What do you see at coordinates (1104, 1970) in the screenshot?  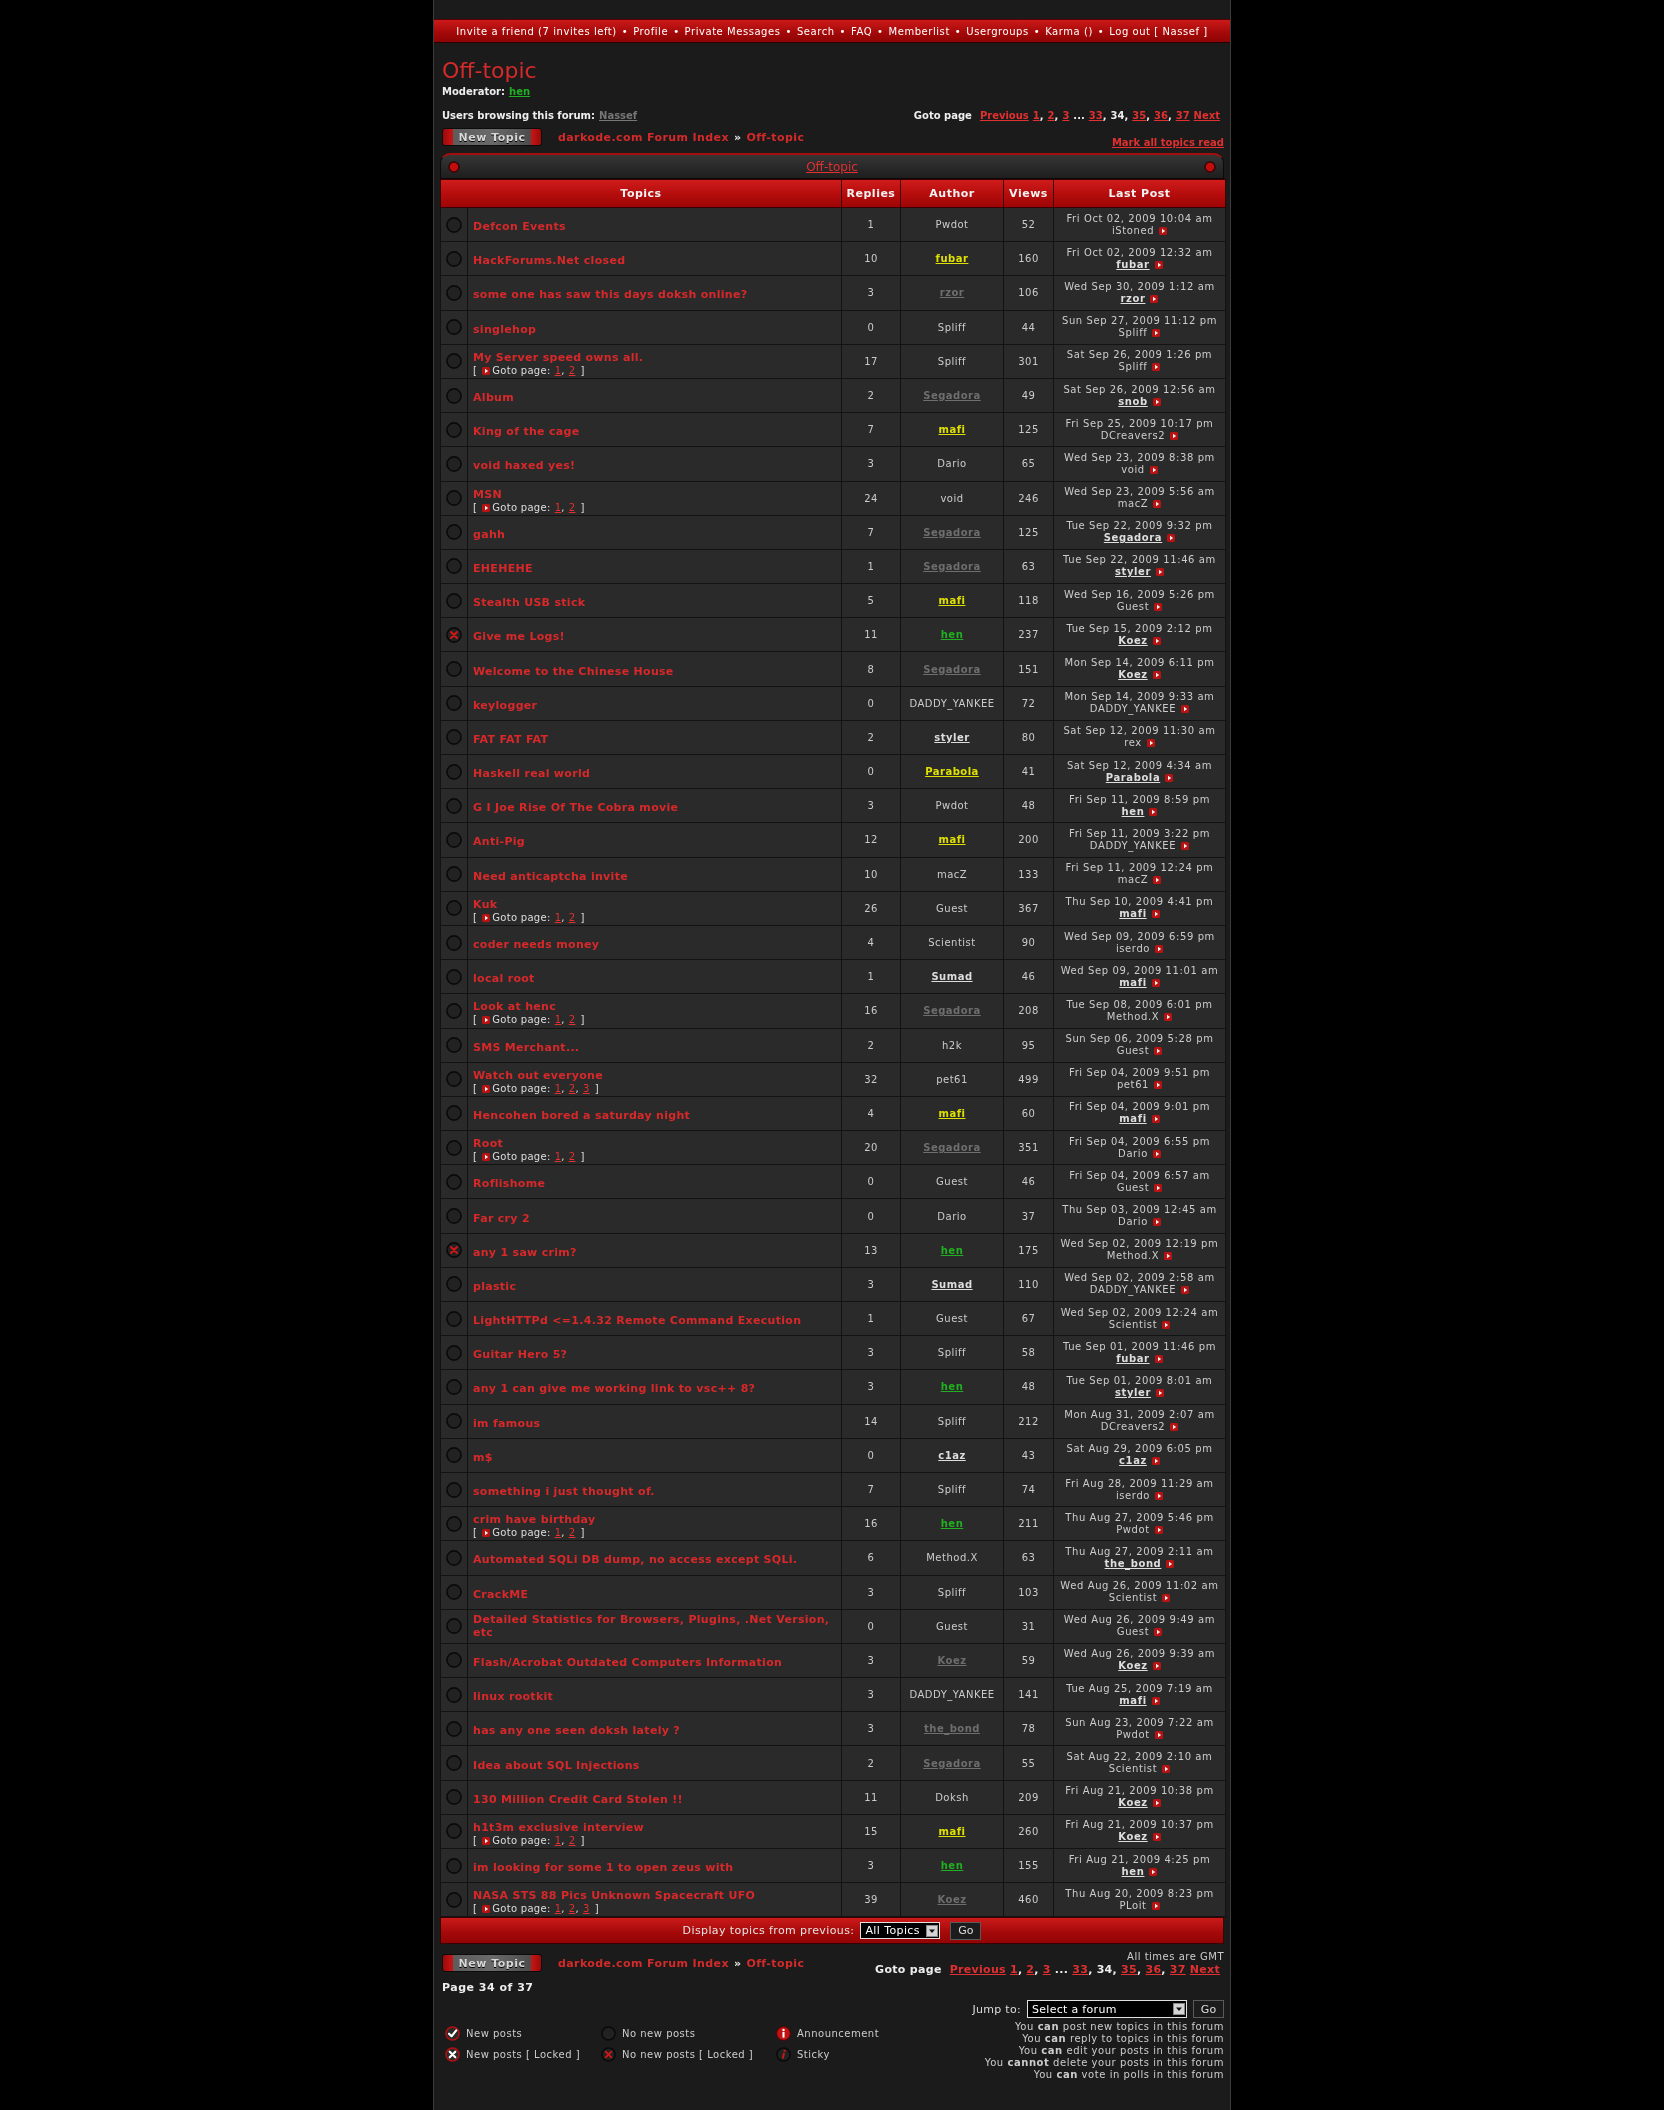 I see `current-page: 34` at bounding box center [1104, 1970].